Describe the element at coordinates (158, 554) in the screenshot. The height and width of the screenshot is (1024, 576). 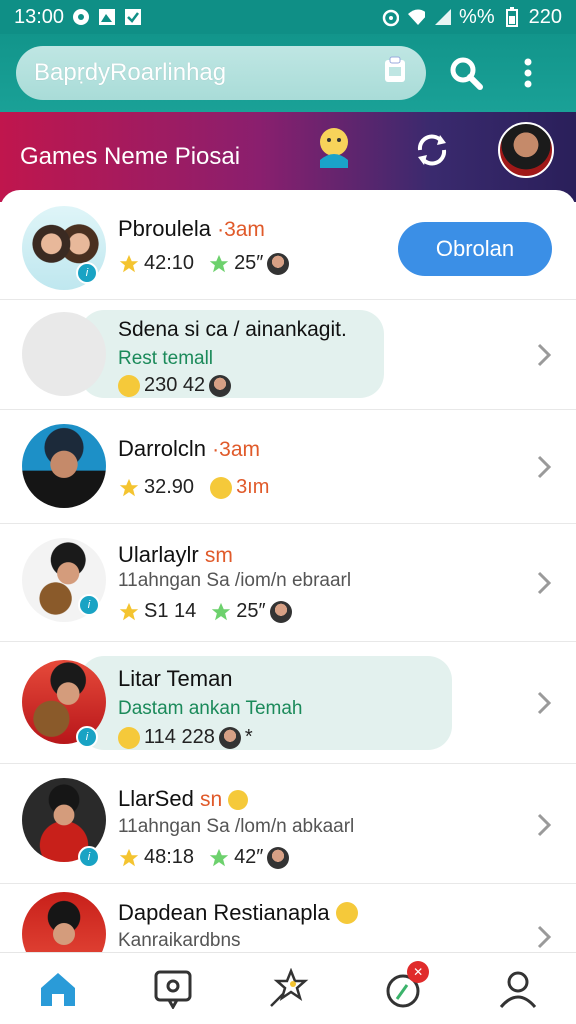
I see `name-text: Ularlaylr` at that location.